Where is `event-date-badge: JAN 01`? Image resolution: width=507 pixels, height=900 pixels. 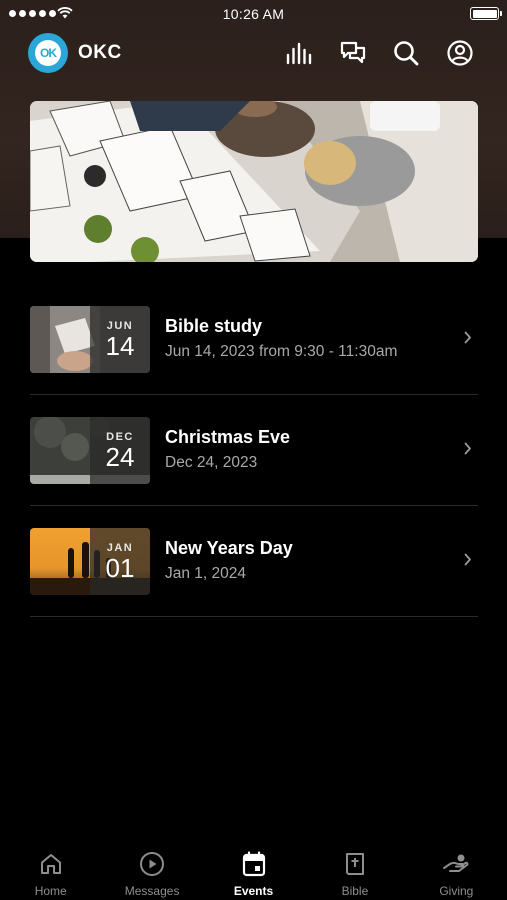 event-date-badge: JAN 01 is located at coordinates (120, 561).